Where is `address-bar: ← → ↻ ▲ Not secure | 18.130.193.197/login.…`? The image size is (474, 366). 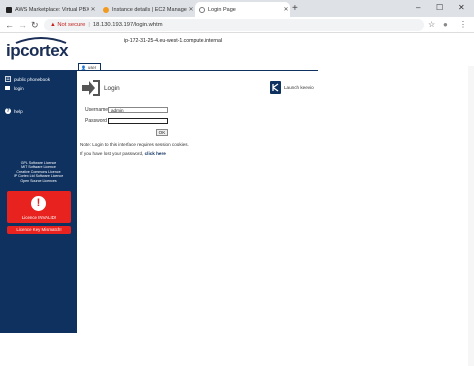
address-bar: ← → ↻ ▲ Not secure | 18.130.193.197/login.… is located at coordinates (237, 25).